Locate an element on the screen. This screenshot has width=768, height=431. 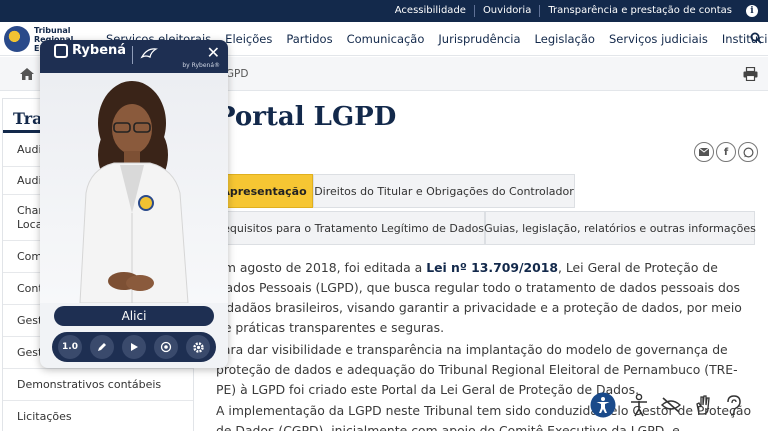
avatar-name: Alici is located at coordinates (134, 316).